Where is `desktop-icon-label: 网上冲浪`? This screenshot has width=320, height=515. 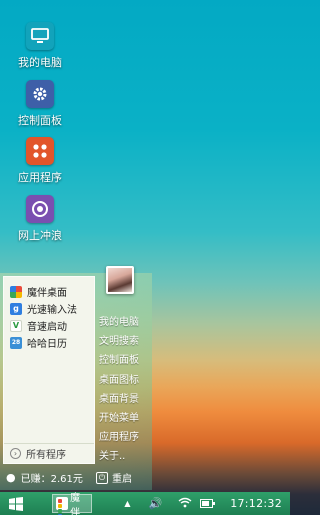 desktop-icon-label: 网上冲浪 is located at coordinates (40, 235).